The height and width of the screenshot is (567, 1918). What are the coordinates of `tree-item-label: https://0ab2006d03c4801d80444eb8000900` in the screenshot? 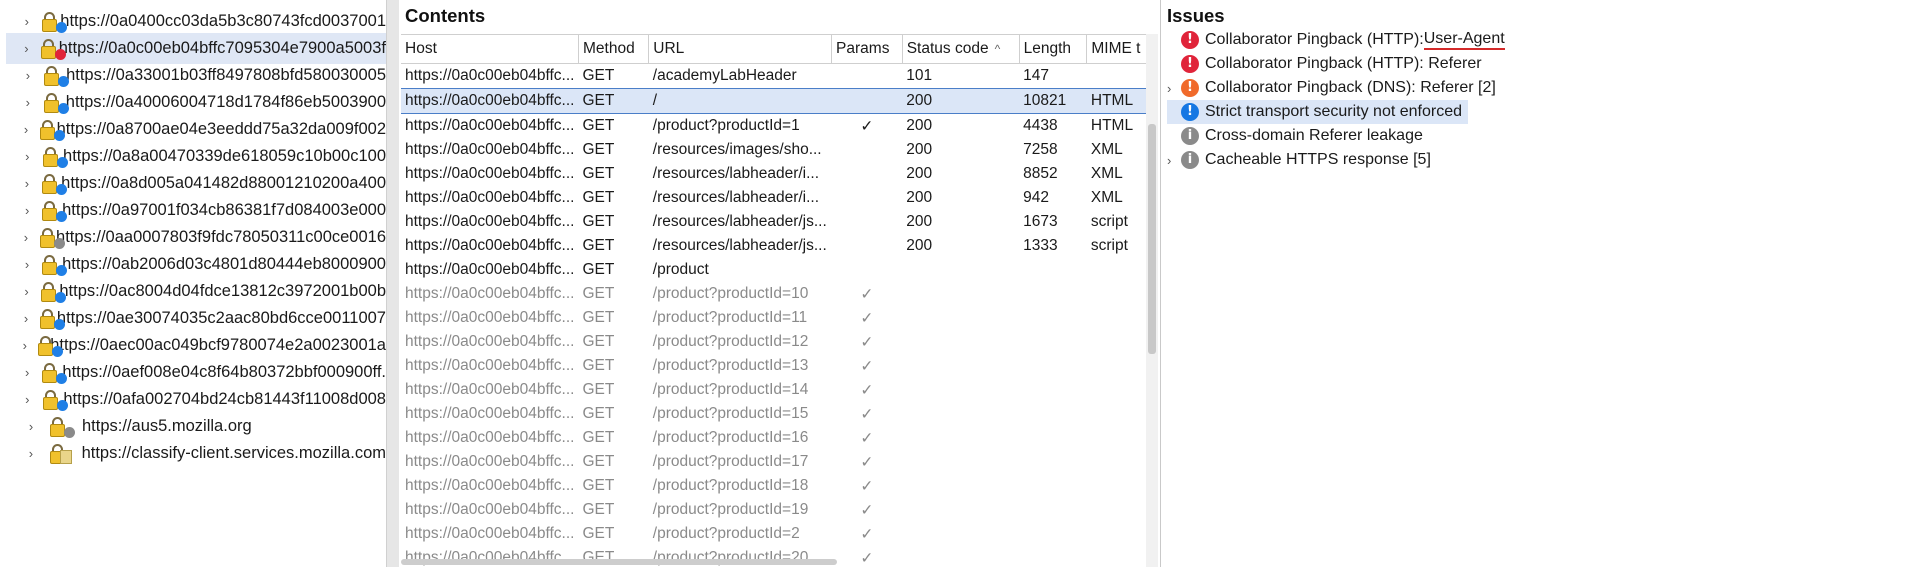 It's located at (224, 264).